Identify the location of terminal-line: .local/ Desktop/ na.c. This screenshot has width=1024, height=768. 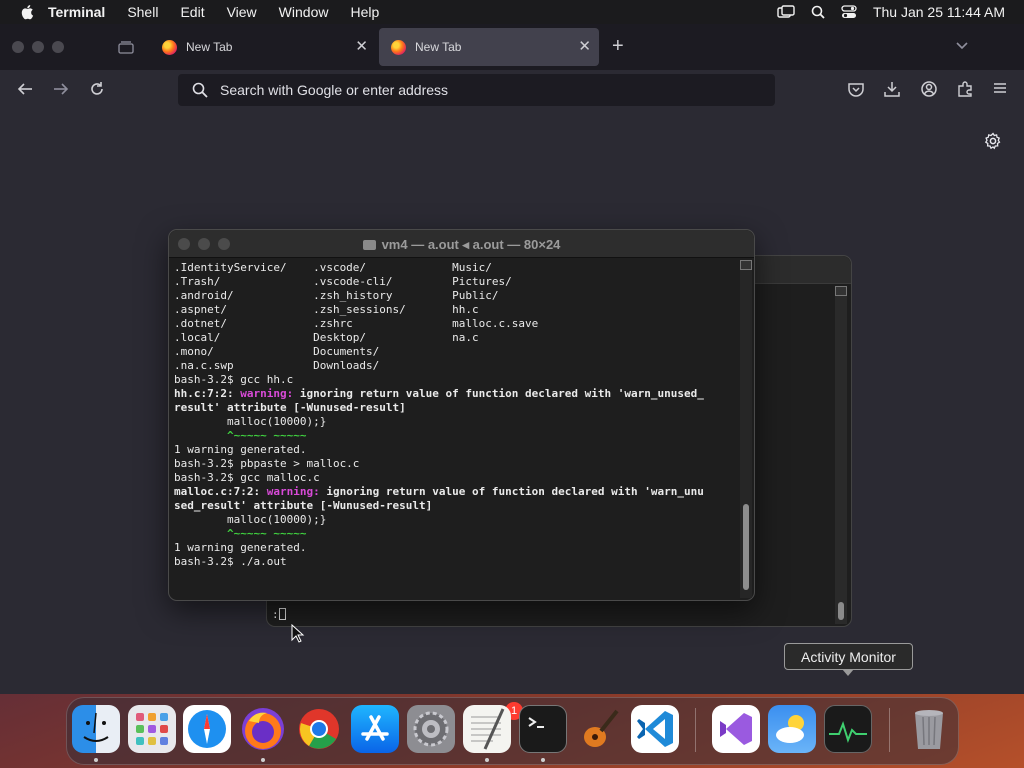
(326, 337).